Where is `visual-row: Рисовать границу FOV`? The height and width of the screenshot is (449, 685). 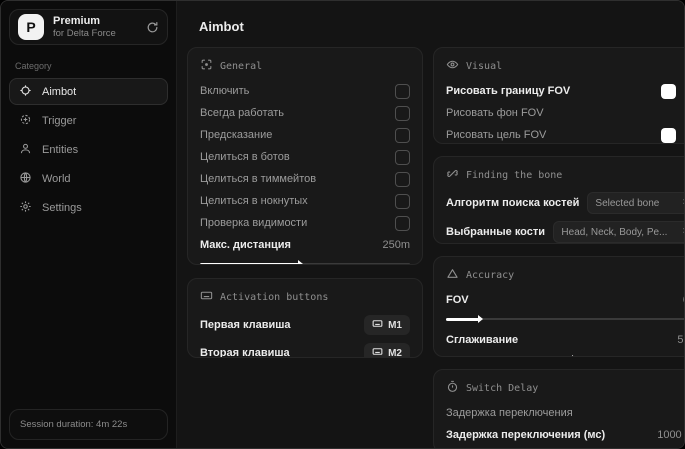
visual-row: Рисовать границу FOV is located at coordinates (565, 91).